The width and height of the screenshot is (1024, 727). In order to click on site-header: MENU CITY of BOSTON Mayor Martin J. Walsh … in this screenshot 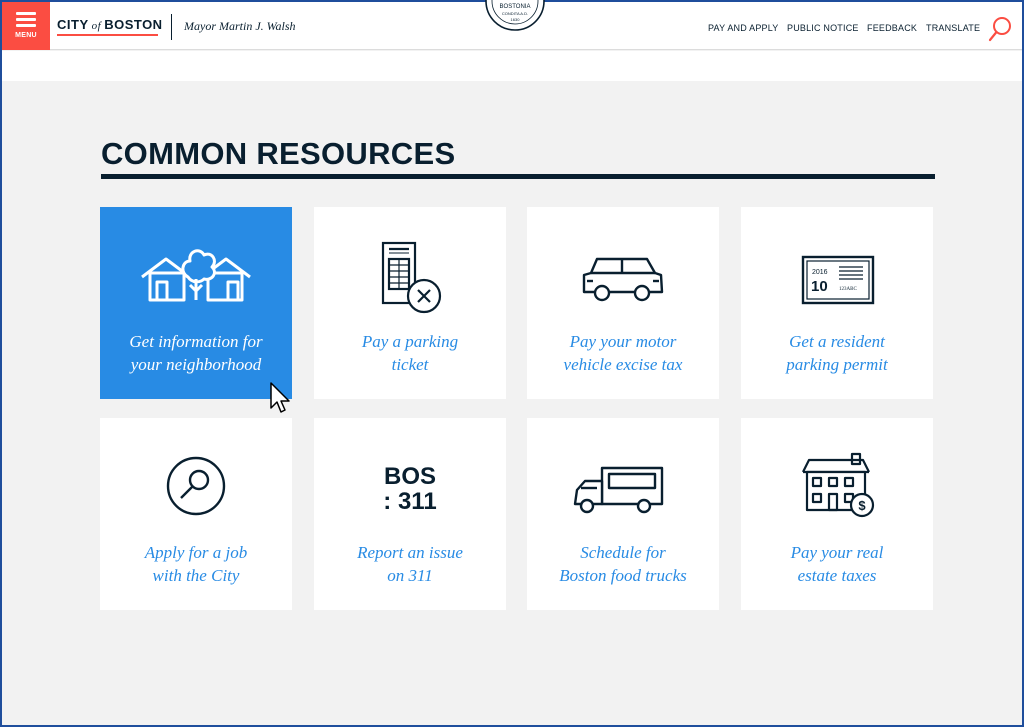, I will do `click(512, 25)`.